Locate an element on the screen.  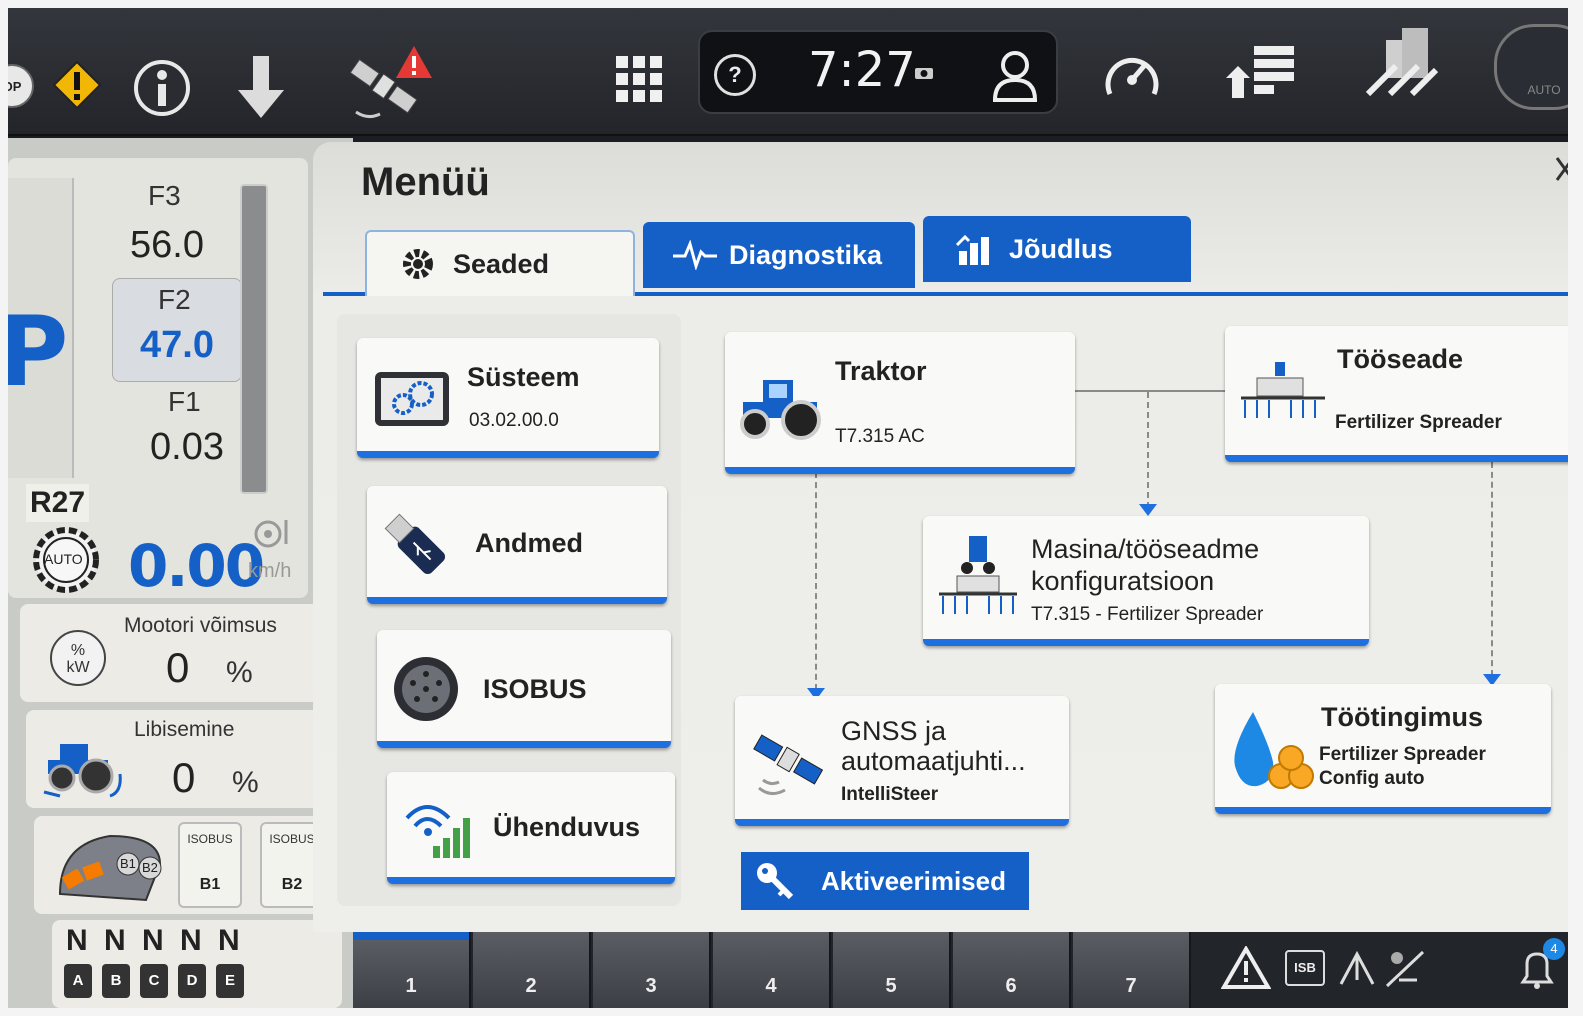
page-tab-1-label: 1 is located at coordinates (411, 986).